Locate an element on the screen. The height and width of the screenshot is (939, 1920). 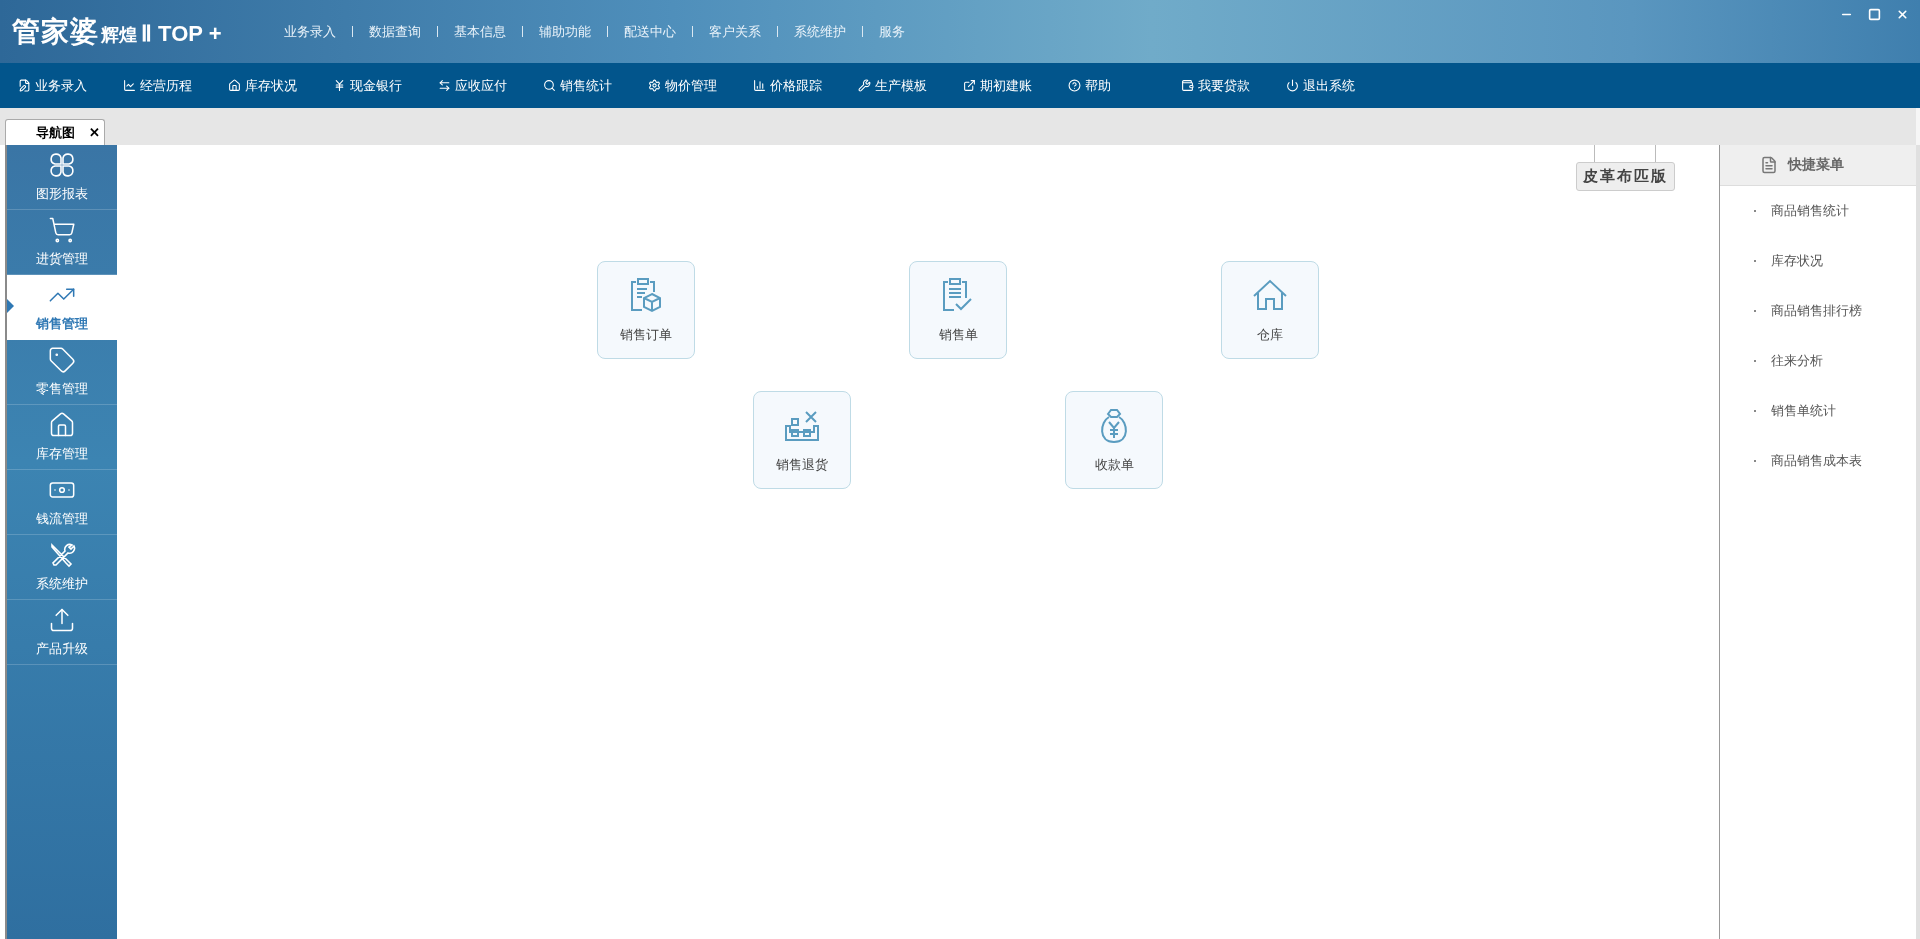
sidebar-item: 库存管理 is located at coordinates (62, 437).